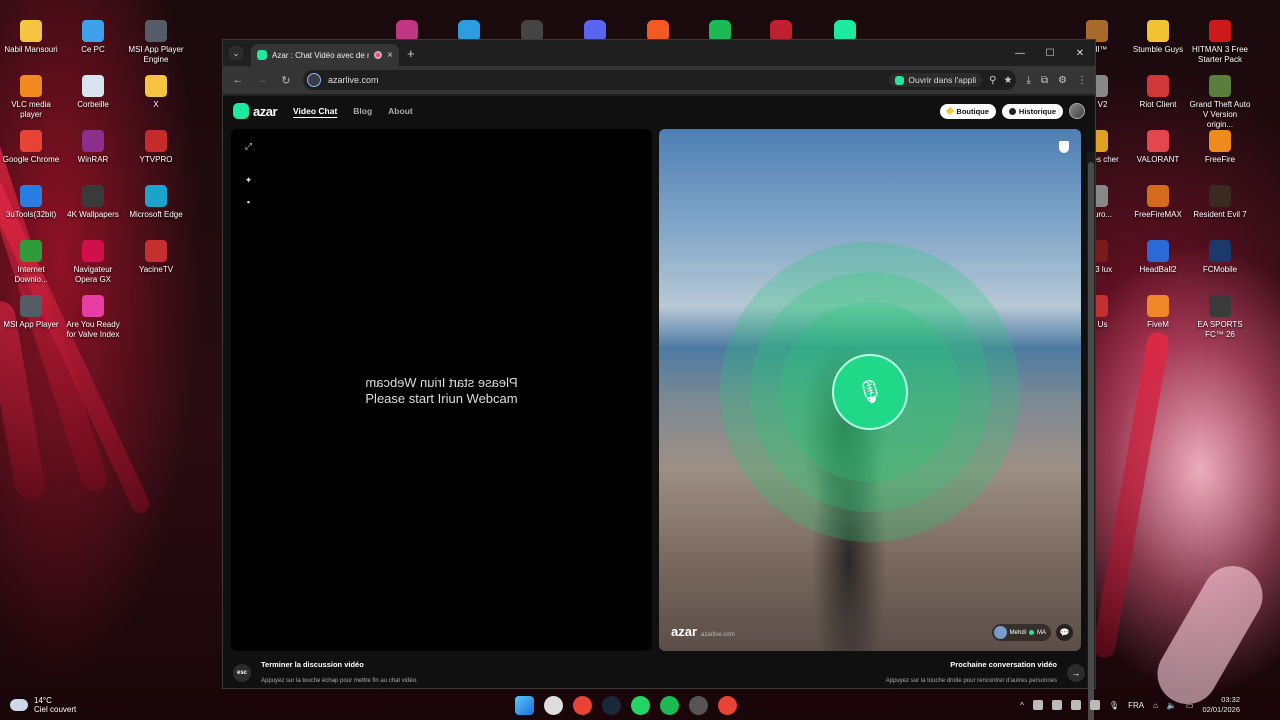 The width and height of the screenshot is (1280, 720). What do you see at coordinates (1022, 705) in the screenshot?
I see `show-hidden-icons: ^` at bounding box center [1022, 705].